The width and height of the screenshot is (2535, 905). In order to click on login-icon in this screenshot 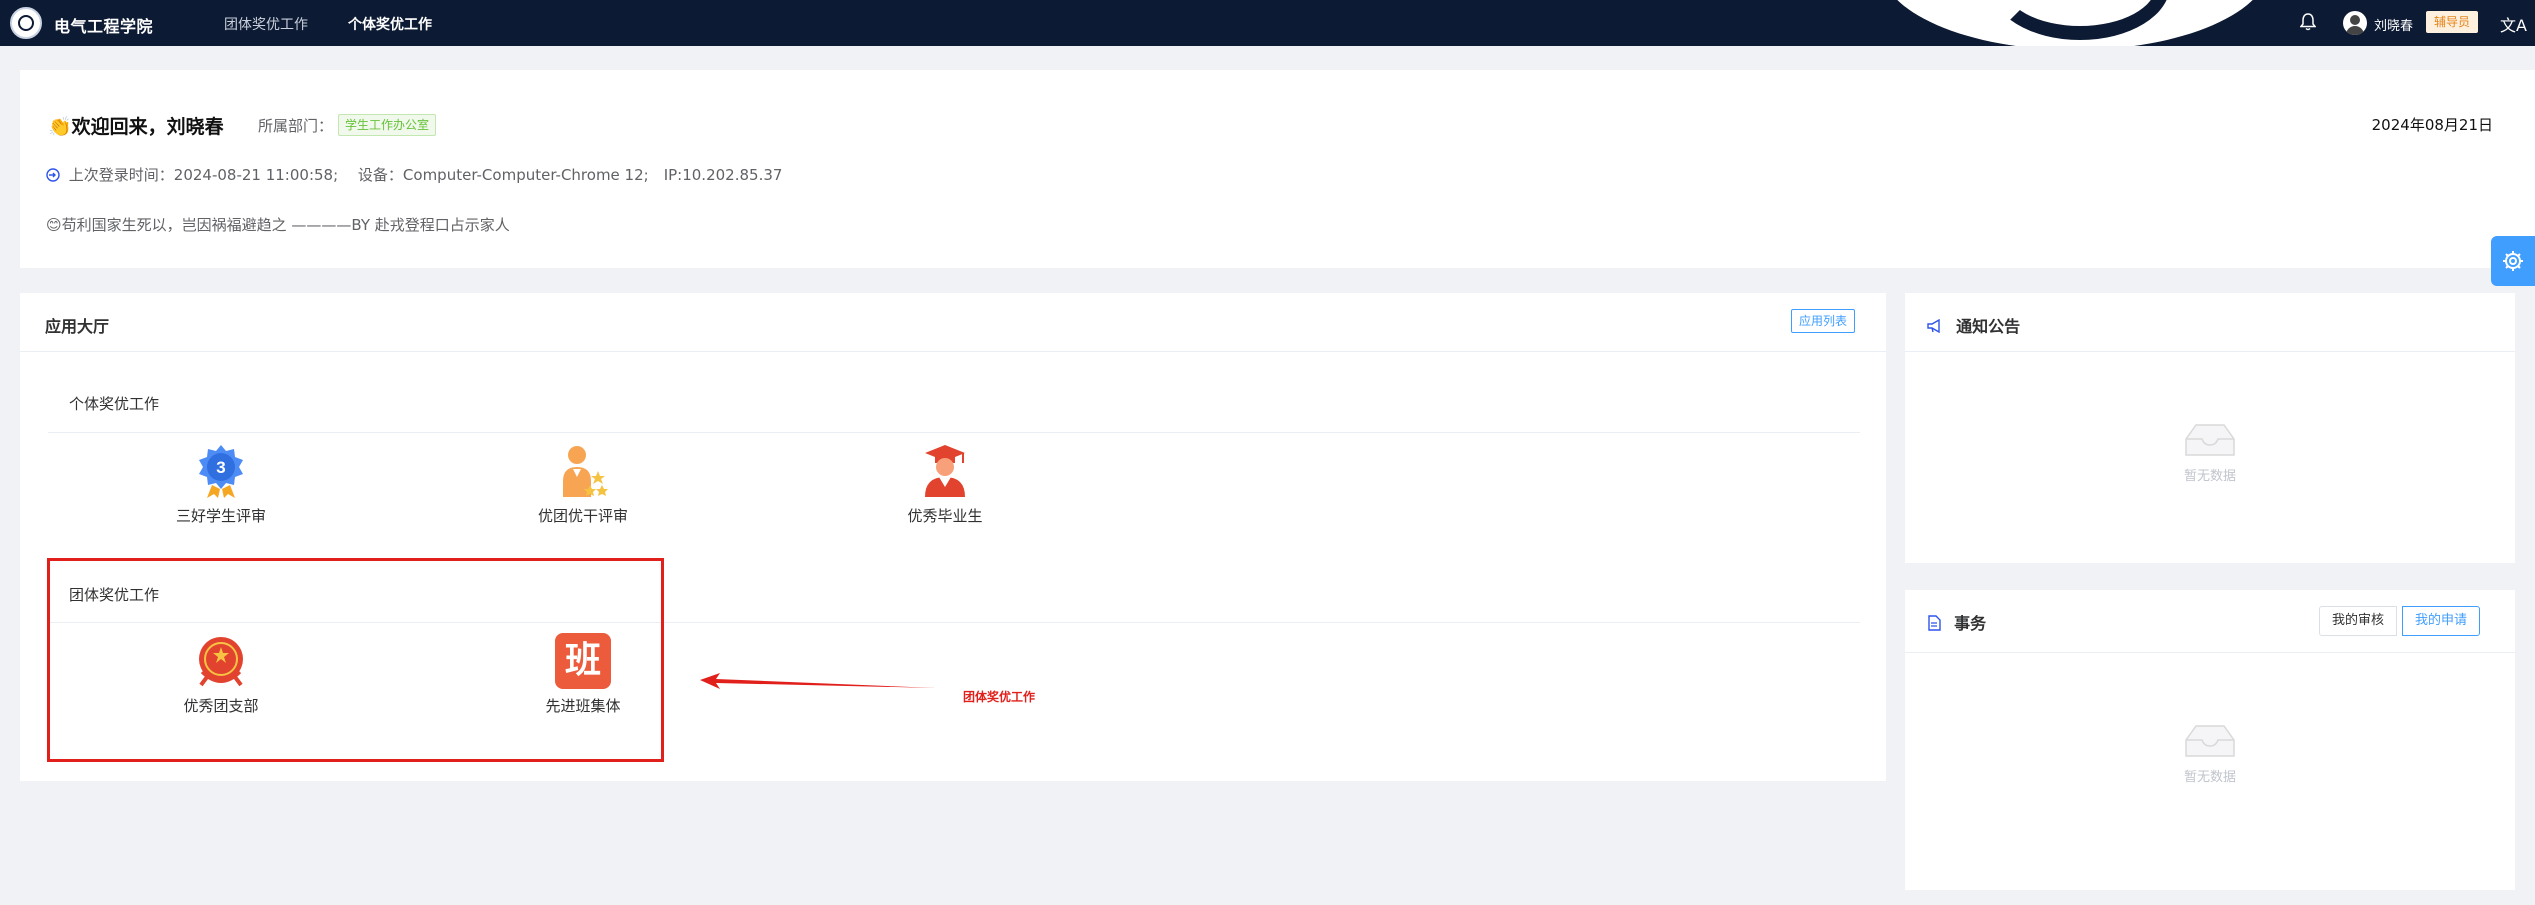, I will do `click(55, 175)`.